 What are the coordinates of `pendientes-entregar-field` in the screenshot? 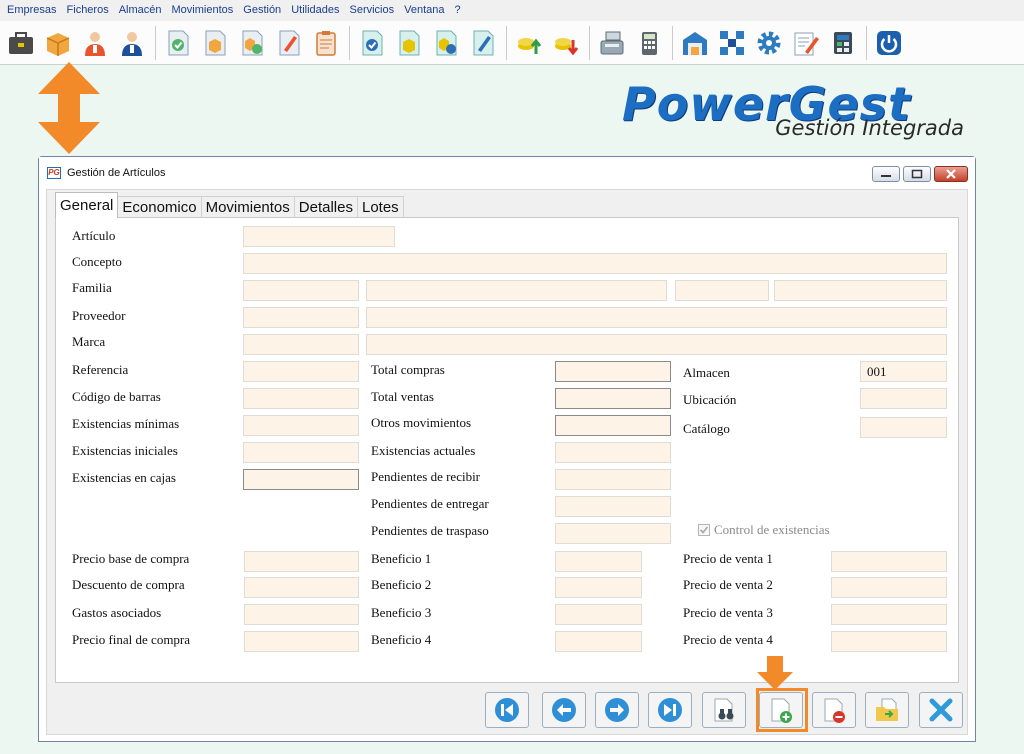 It's located at (613, 506).